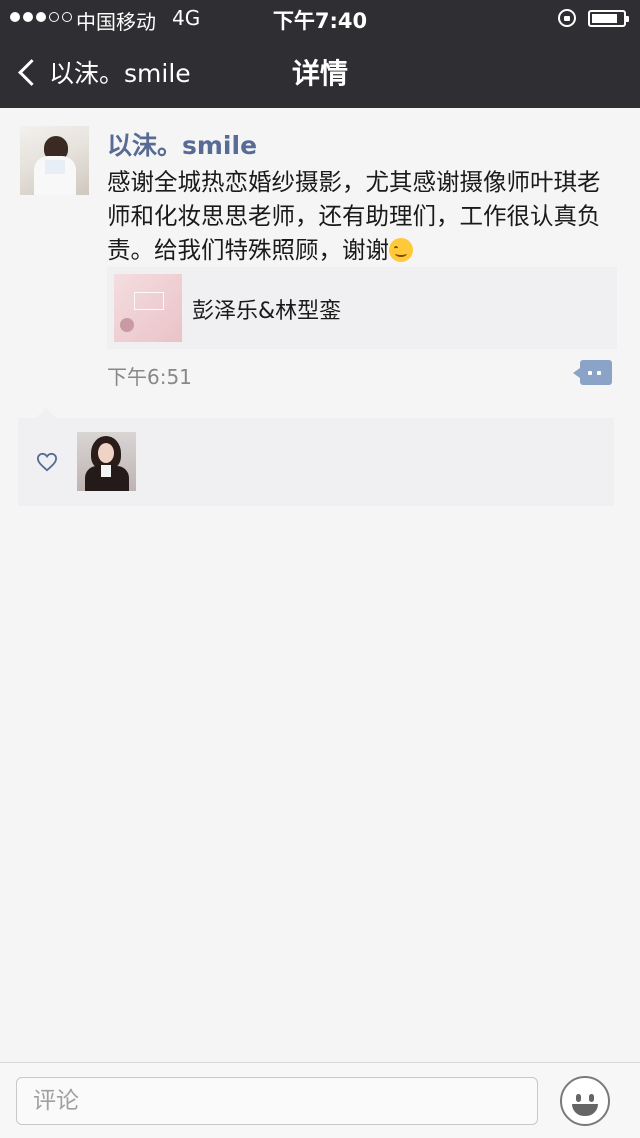 The height and width of the screenshot is (1138, 640). What do you see at coordinates (567, 18) in the screenshot?
I see `orientation-lock-icon` at bounding box center [567, 18].